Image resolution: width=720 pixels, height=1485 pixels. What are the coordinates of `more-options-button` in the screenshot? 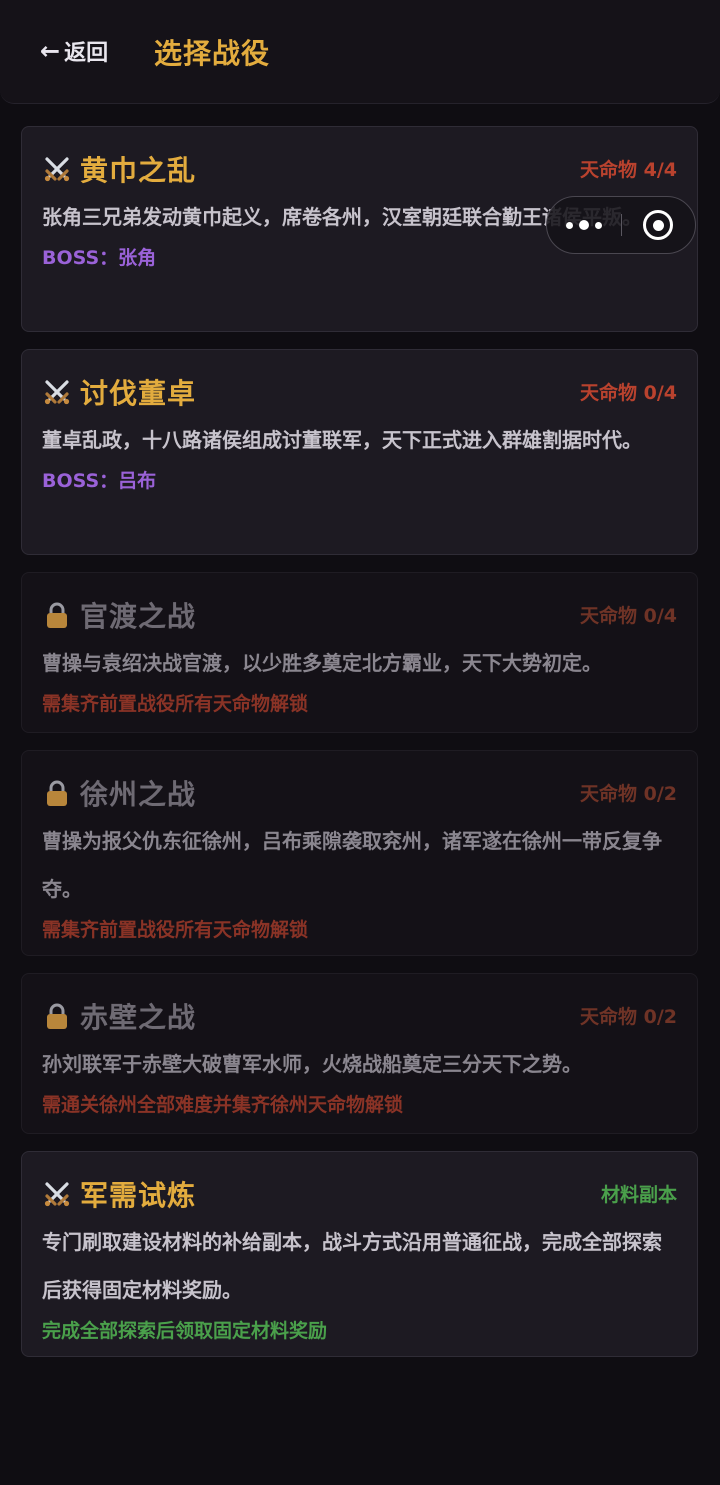 It's located at (584, 225).